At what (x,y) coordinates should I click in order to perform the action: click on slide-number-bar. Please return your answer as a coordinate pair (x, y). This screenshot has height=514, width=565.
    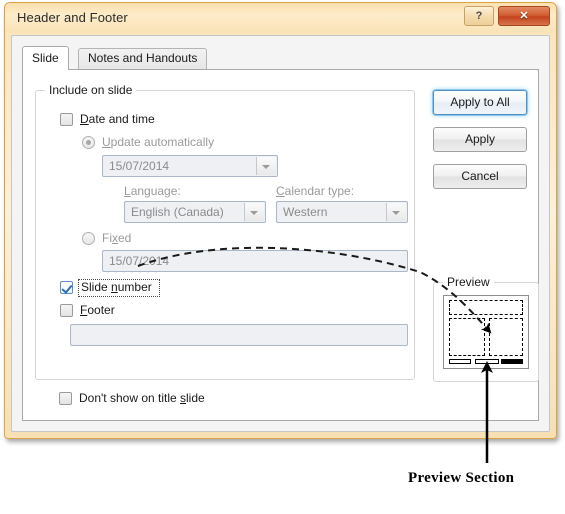
    Looking at the image, I should click on (512, 361).